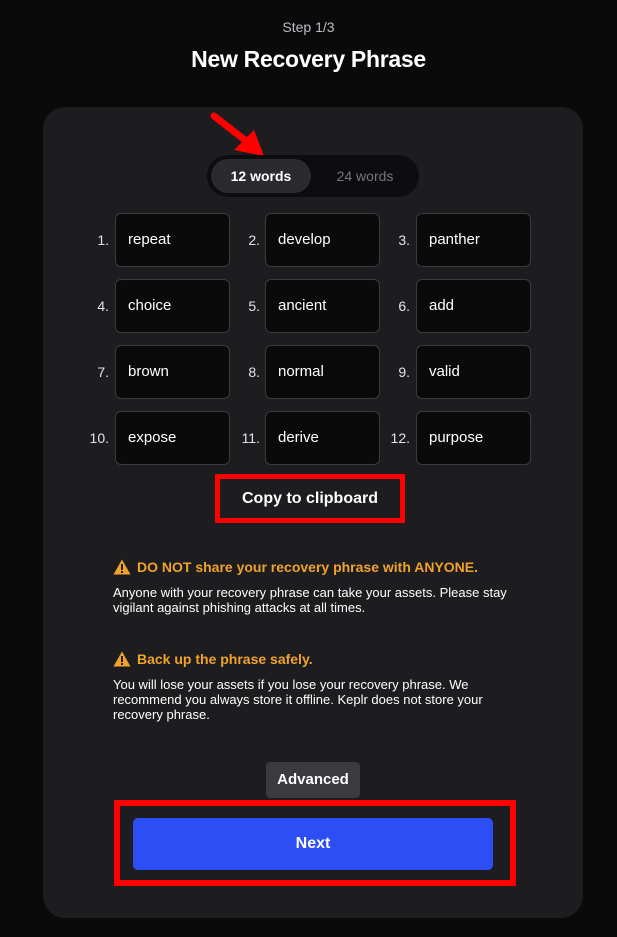 This screenshot has width=617, height=937. What do you see at coordinates (103, 306) in the screenshot?
I see `word-number: 4.` at bounding box center [103, 306].